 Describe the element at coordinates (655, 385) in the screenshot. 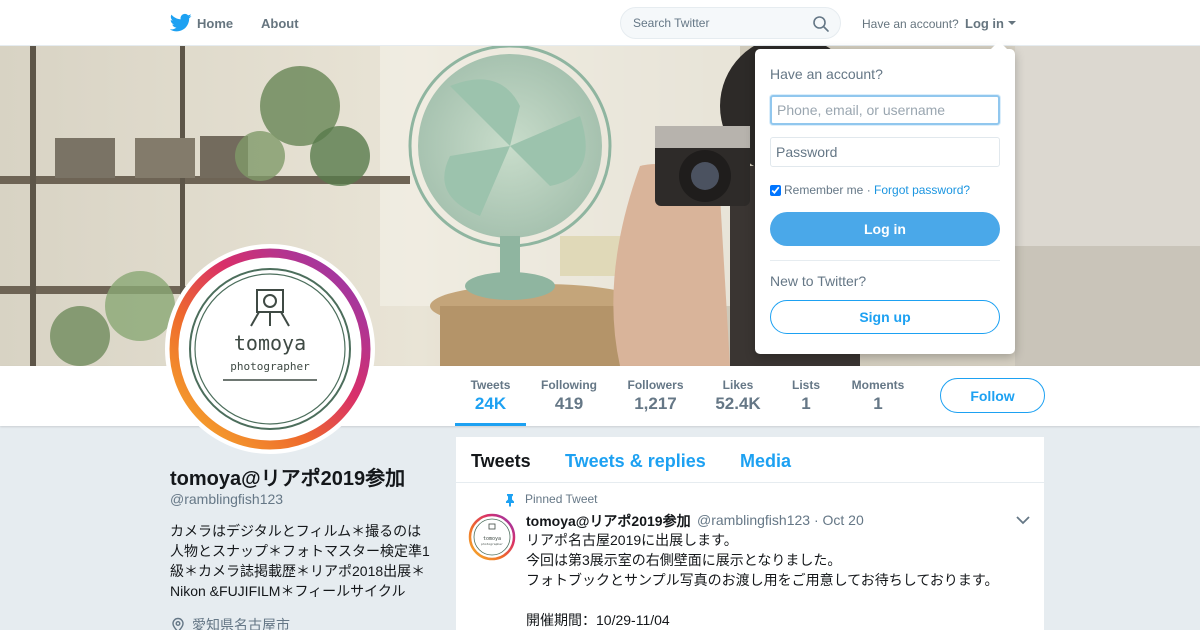

I see `stat-label: Followers` at that location.